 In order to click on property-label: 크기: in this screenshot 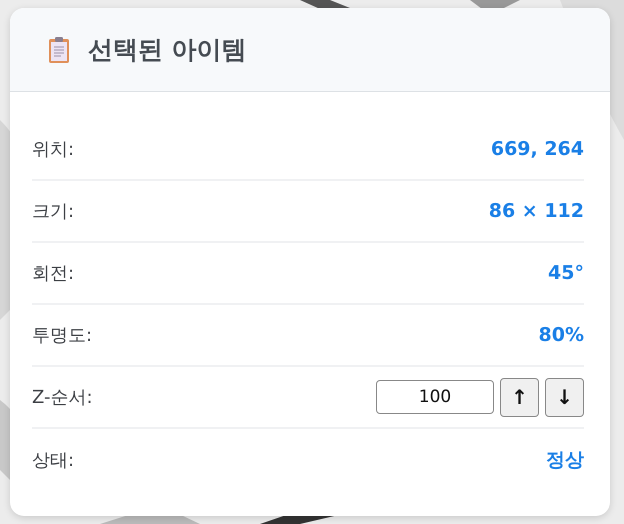, I will do `click(53, 211)`.